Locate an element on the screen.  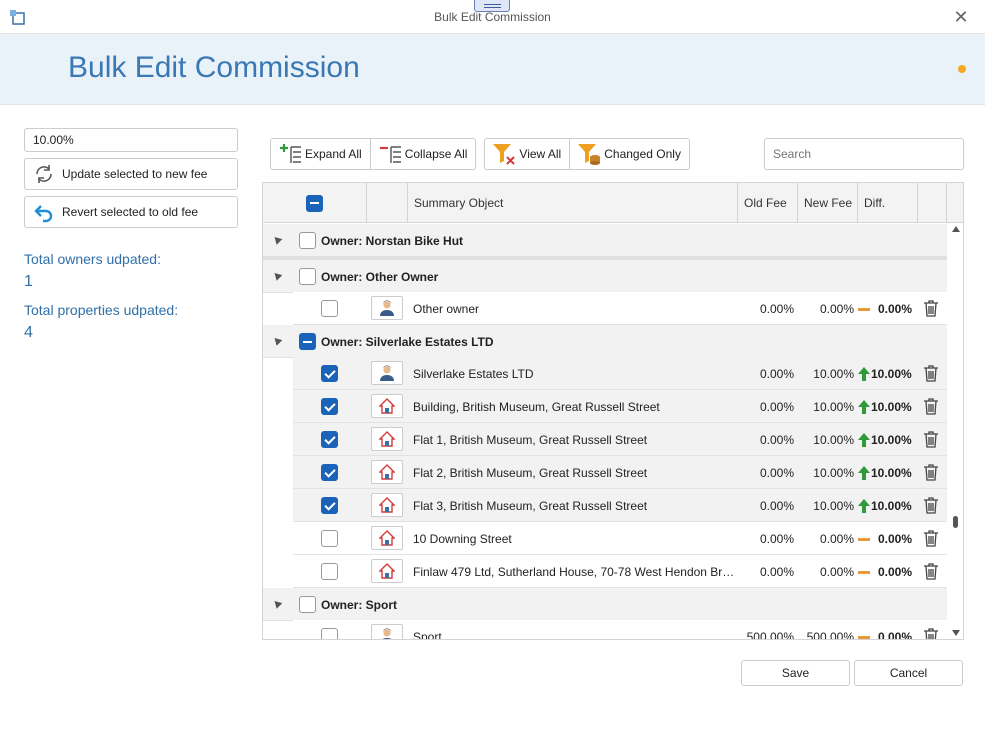
scroll-thumb is located at coordinates (955, 522).